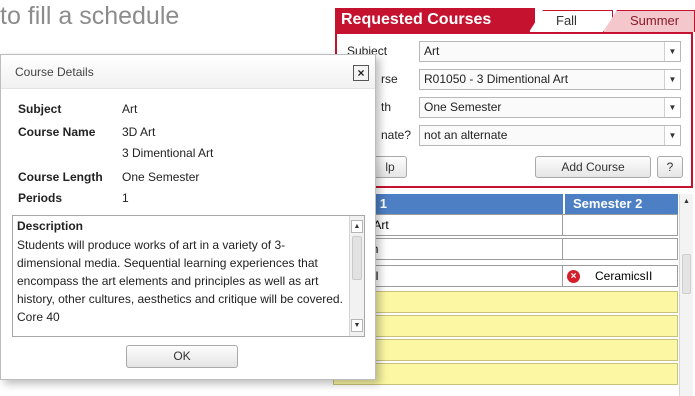 Image resolution: width=695 pixels, height=396 pixels. I want to click on length-select-value: One Semester, so click(463, 107).